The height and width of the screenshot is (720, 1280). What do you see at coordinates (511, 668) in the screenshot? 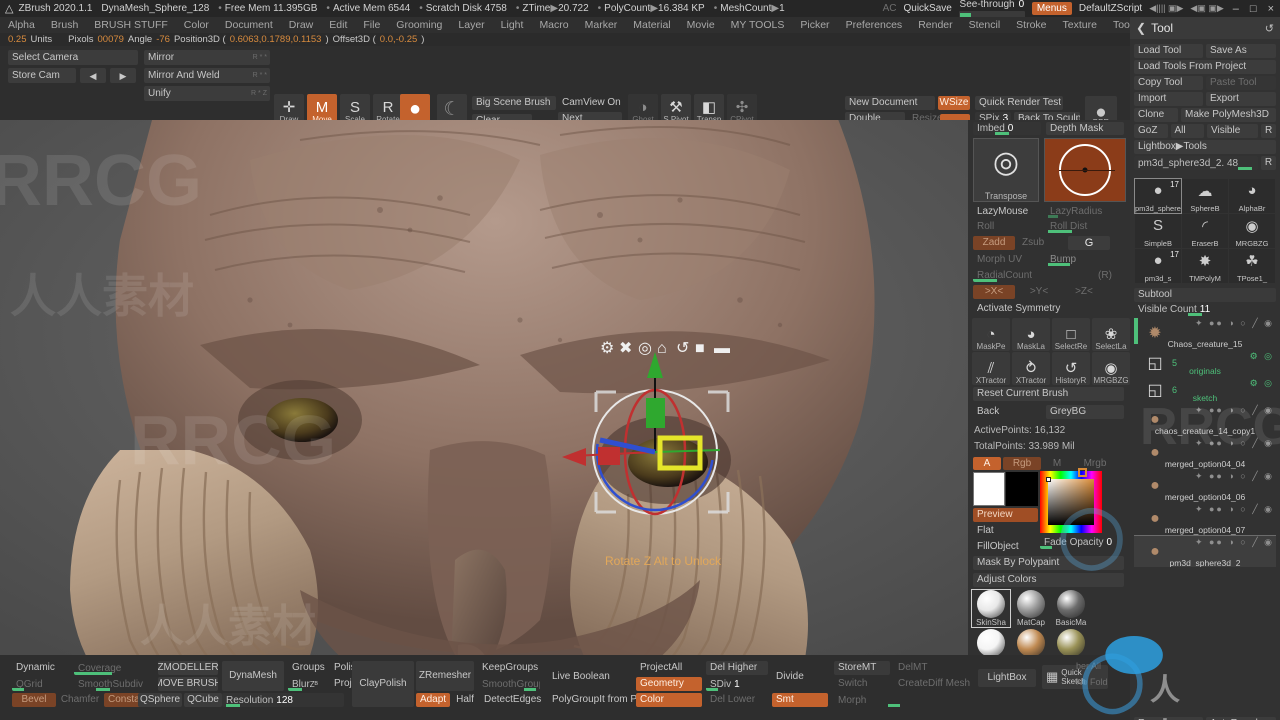
I see `keepgroups-button: KeepGroups` at bounding box center [511, 668].